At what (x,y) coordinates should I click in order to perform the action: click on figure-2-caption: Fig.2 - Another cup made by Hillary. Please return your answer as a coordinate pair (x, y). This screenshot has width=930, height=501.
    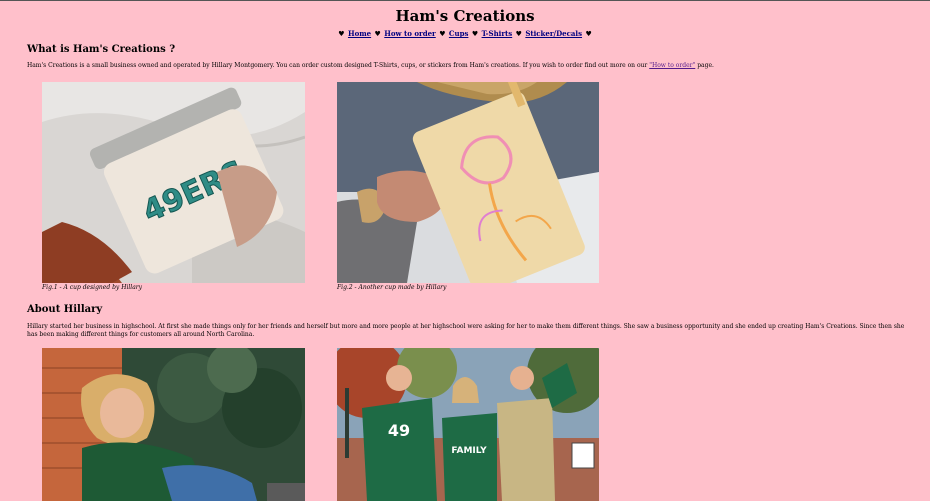
    Looking at the image, I should click on (392, 287).